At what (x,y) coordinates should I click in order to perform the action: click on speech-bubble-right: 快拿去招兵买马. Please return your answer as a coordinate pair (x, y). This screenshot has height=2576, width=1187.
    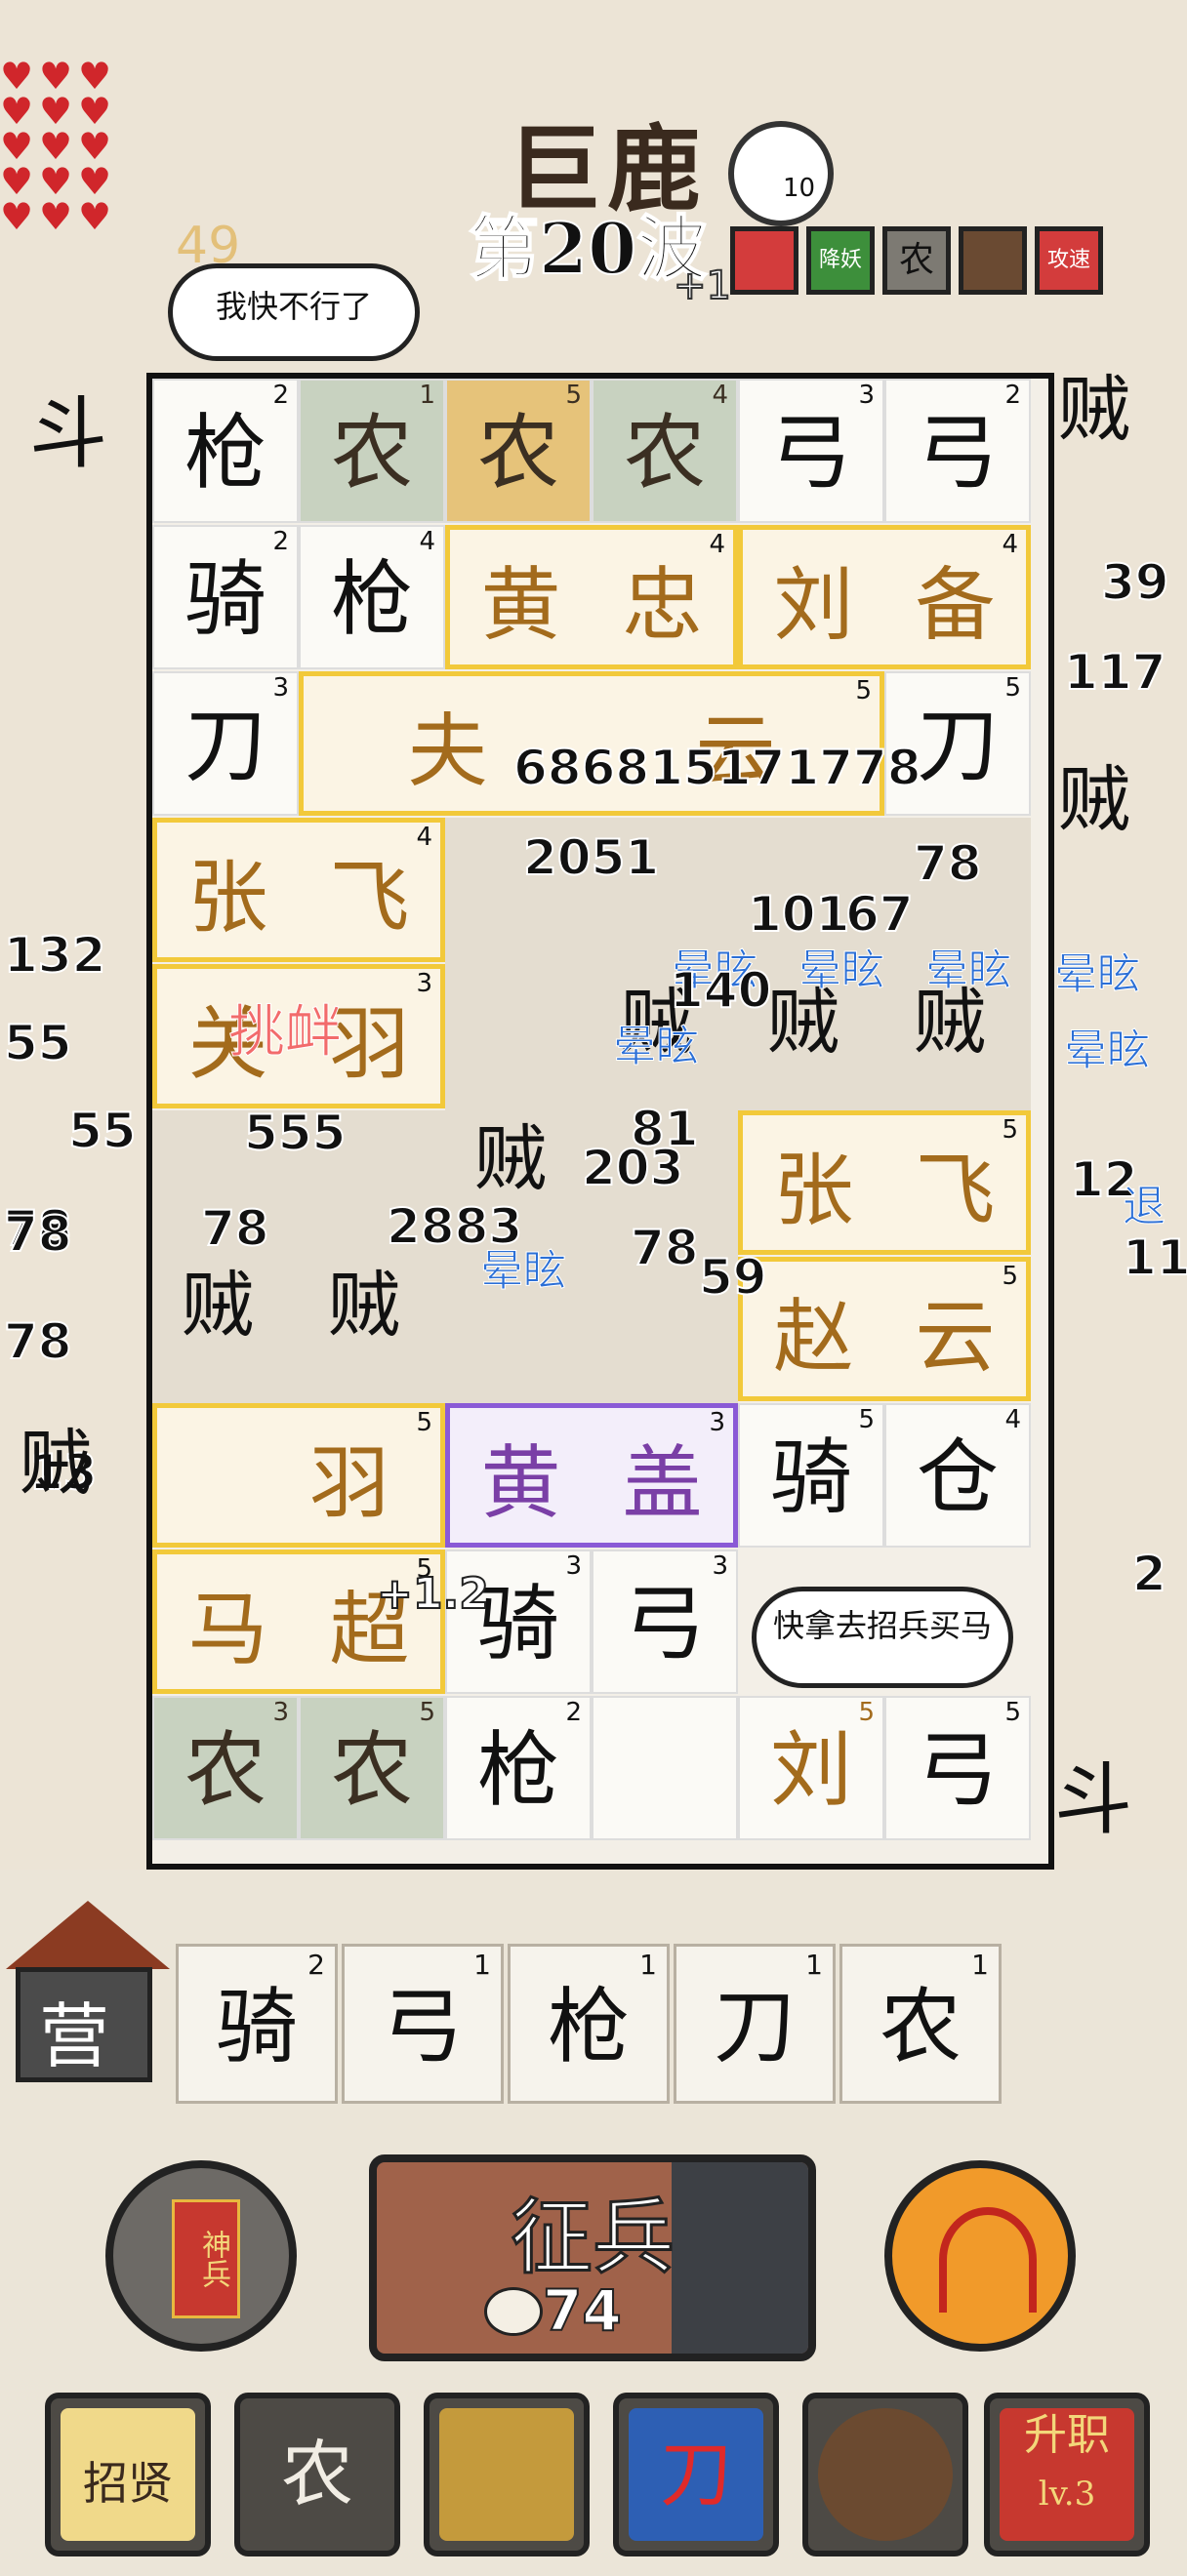
    Looking at the image, I should click on (882, 1637).